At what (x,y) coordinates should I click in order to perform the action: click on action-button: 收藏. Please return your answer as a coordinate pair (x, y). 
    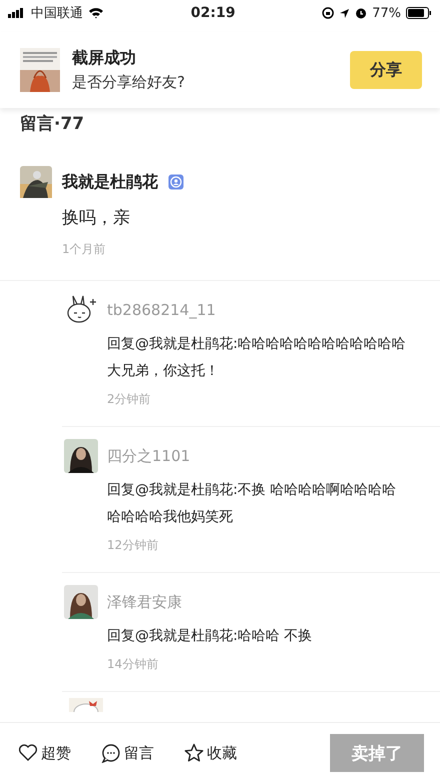
    Looking at the image, I should click on (210, 753).